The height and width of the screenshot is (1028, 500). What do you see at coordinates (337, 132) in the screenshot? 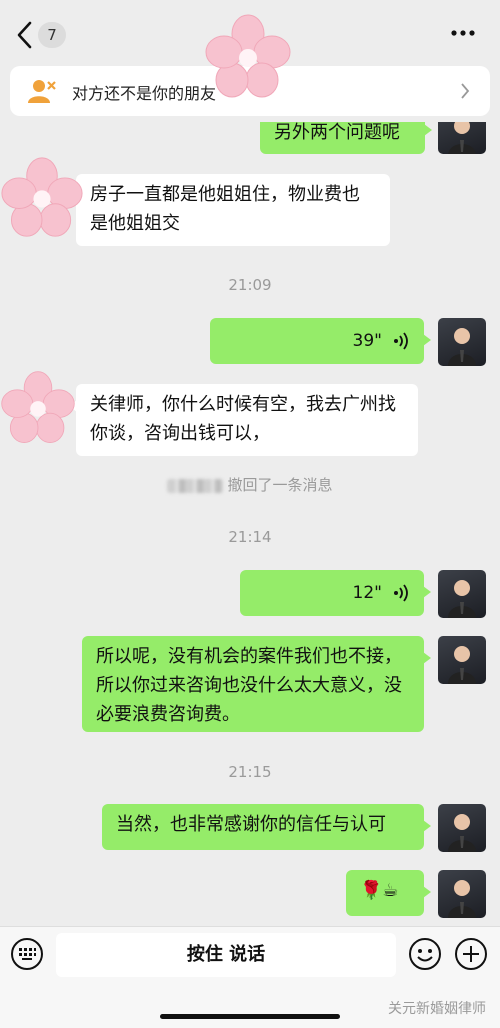
I see `message-text: 另外两个问题呢` at bounding box center [337, 132].